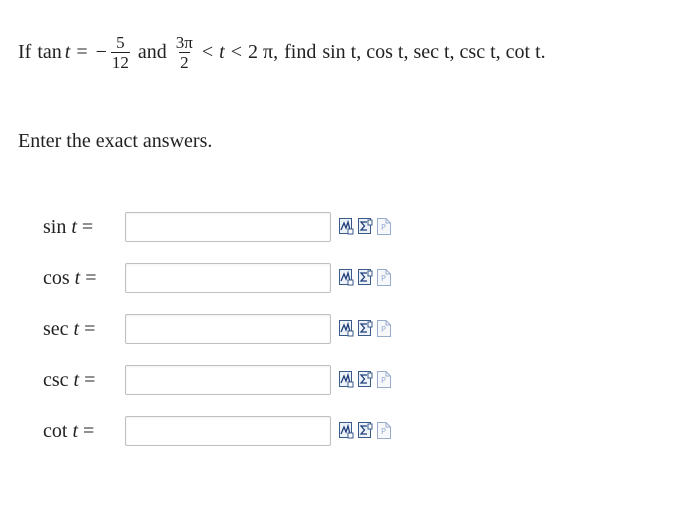  Describe the element at coordinates (228, 431) in the screenshot. I see `cot-answer-input` at that location.